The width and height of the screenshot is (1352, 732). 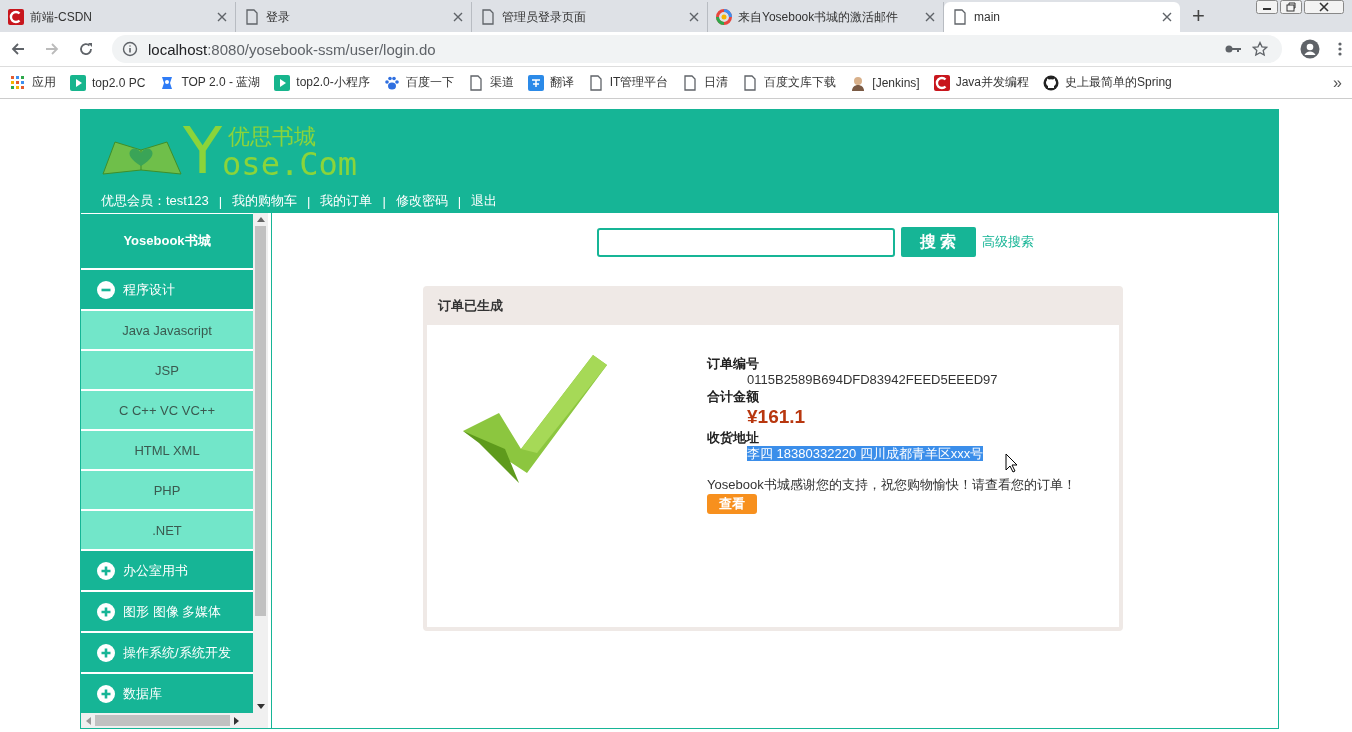 What do you see at coordinates (858, 82) in the screenshot?
I see `person-icon` at bounding box center [858, 82].